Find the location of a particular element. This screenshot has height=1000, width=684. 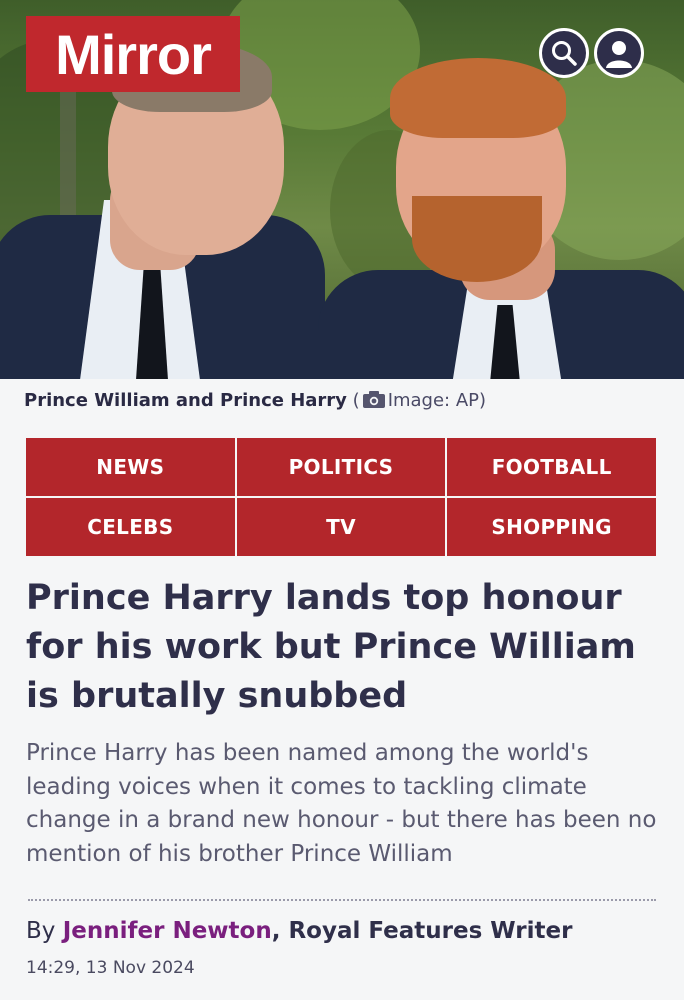

nav-celebs: CELEBS is located at coordinates (130, 527).